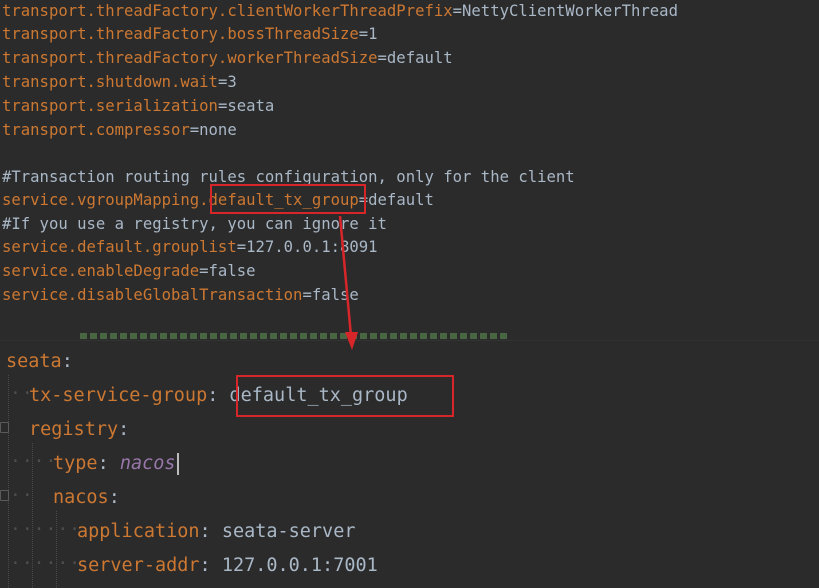 The height and width of the screenshot is (588, 819). Describe the element at coordinates (96, 130) in the screenshot. I see `property-key: transport.compressor` at that location.